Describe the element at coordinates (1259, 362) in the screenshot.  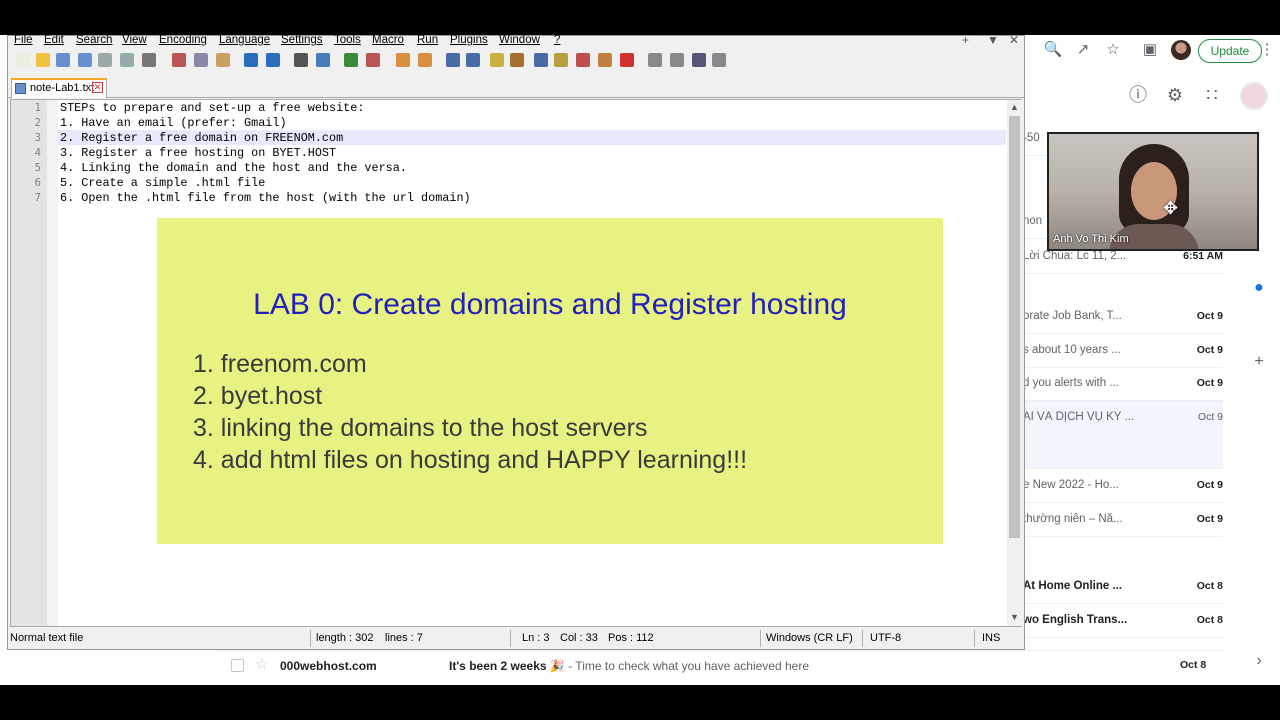
I see `add-addon-icon: +` at that location.